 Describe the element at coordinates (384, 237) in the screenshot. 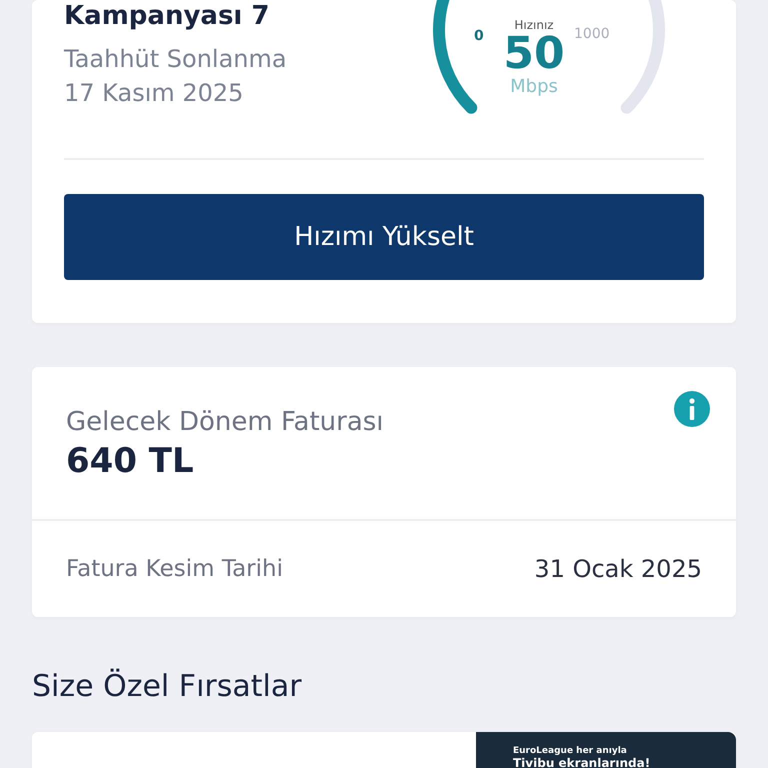

I see `upgrade-speed-button: Hızımı Yükselt` at that location.